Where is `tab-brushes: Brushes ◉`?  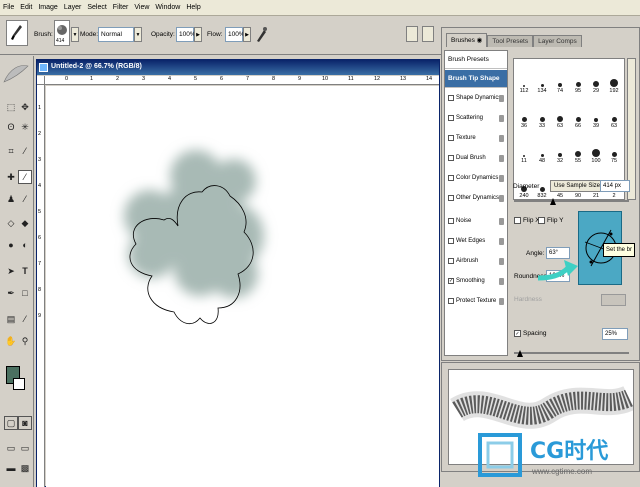 tab-brushes: Brushes ◉ is located at coordinates (467, 40).